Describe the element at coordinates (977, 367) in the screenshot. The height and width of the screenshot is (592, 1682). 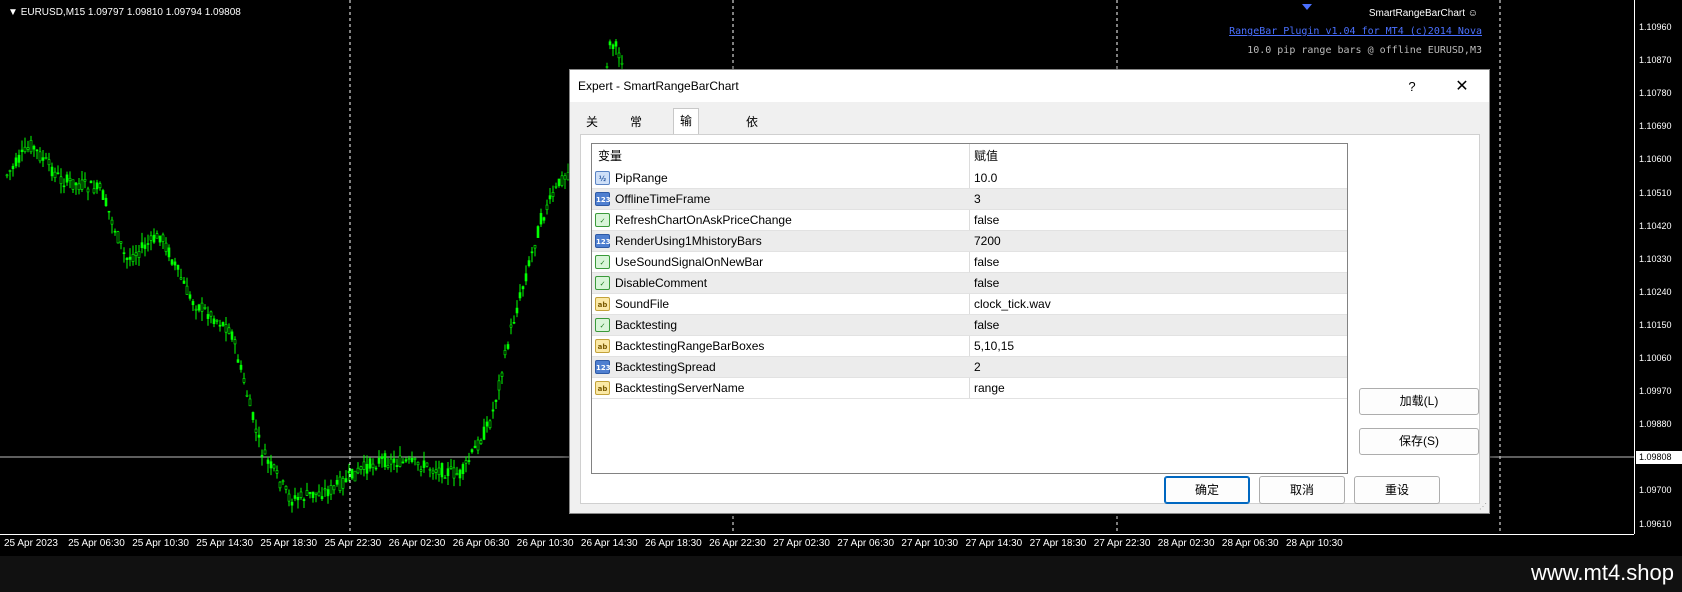
I see `row-value: 2` at that location.